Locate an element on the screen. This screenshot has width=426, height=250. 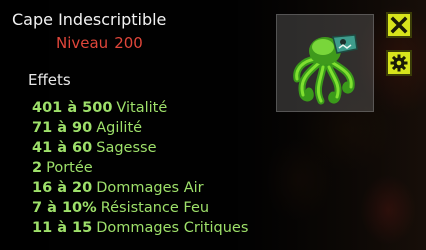
effect-value: 16 à 20 is located at coordinates (62, 188).